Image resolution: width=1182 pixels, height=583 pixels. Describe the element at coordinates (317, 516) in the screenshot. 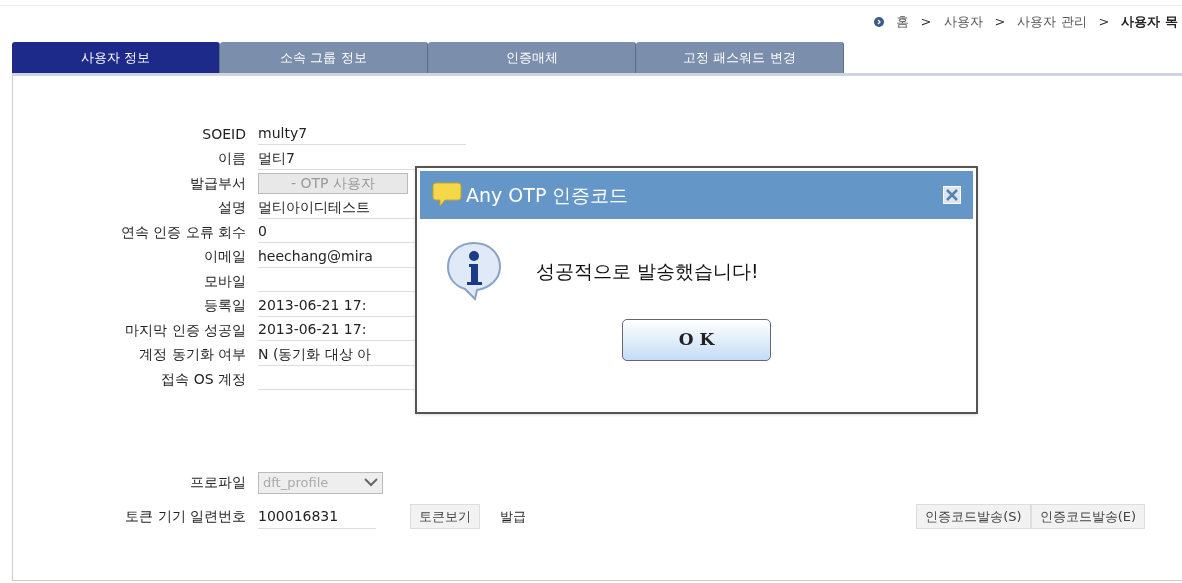

I see `serial-field: 100016831` at that location.